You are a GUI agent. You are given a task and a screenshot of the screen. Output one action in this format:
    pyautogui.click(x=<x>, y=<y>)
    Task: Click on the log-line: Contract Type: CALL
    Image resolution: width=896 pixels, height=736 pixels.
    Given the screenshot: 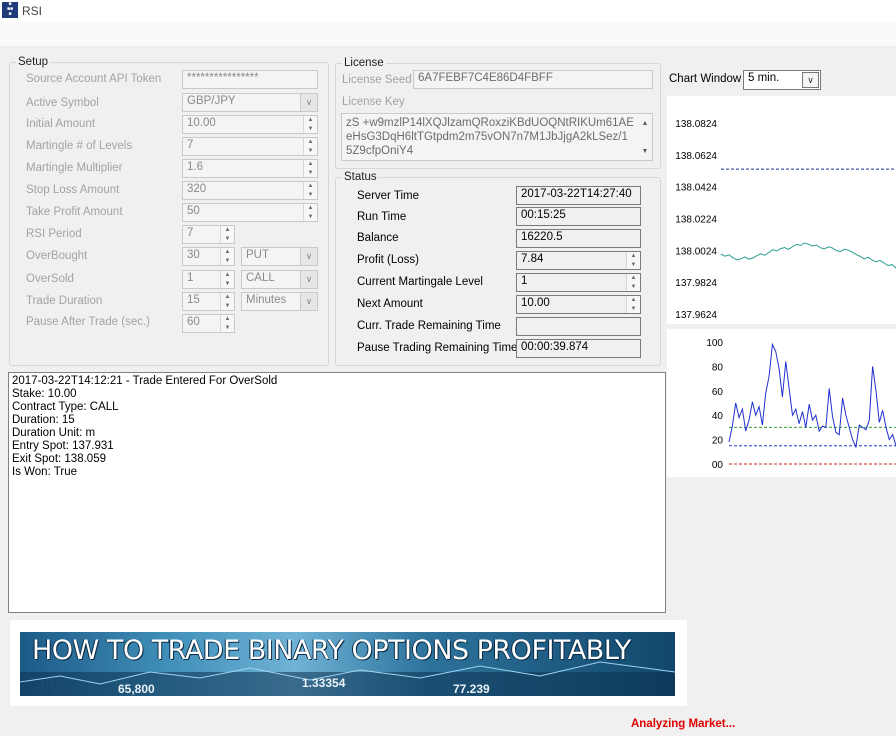 What is the action you would take?
    pyautogui.click(x=65, y=407)
    